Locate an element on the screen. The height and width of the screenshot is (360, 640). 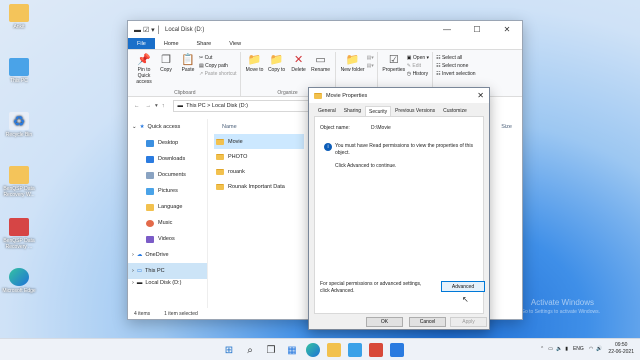
copy-folder-icon: 📁 is located at coordinates (276, 60).